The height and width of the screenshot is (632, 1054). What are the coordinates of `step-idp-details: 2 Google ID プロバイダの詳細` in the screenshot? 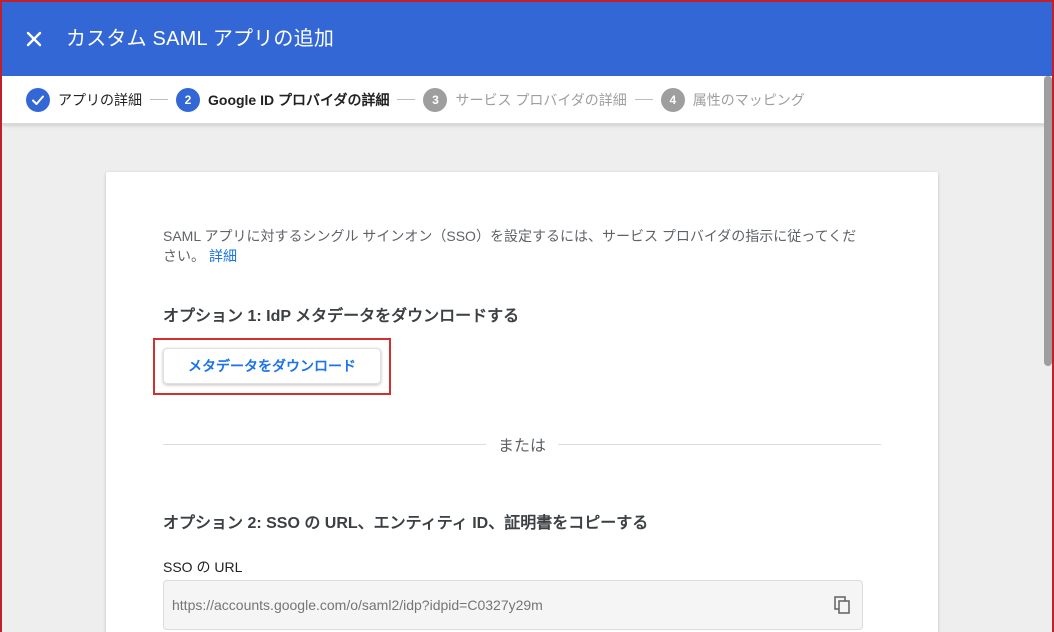 It's located at (283, 99).